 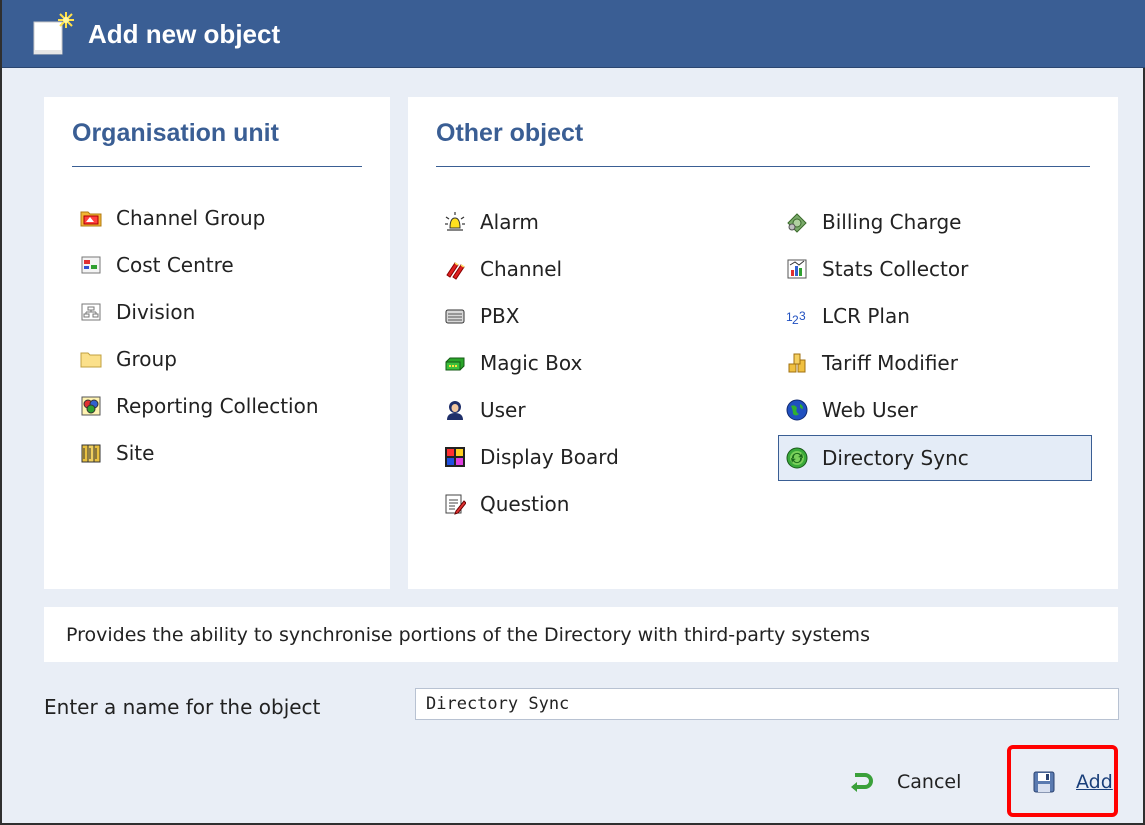 What do you see at coordinates (797, 363) in the screenshot?
I see `tariff-modifier-icon` at bounding box center [797, 363].